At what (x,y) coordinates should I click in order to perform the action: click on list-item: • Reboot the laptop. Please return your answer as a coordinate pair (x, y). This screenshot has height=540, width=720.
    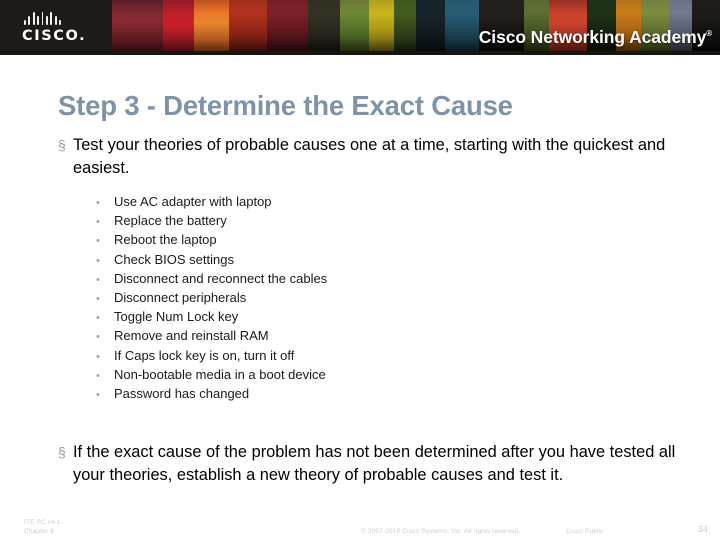
    Looking at the image, I should click on (408, 239).